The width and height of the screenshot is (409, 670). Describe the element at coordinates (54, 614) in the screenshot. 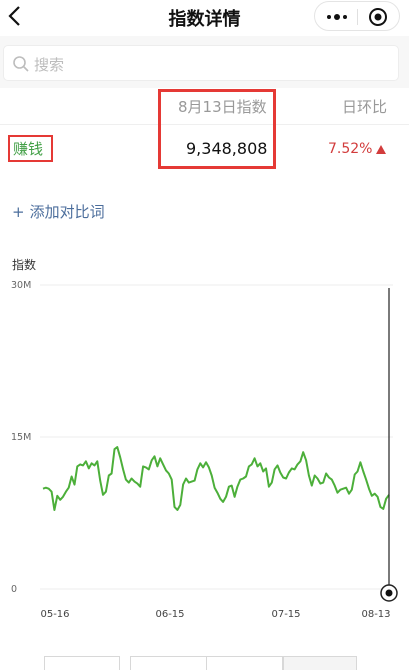

I see `xtick-05-16: 05-16` at that location.